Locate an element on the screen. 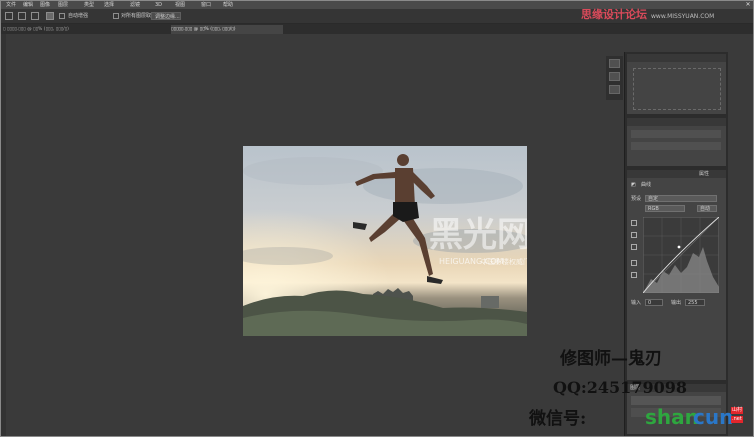  curves-label: 曲线 is located at coordinates (646, 185).